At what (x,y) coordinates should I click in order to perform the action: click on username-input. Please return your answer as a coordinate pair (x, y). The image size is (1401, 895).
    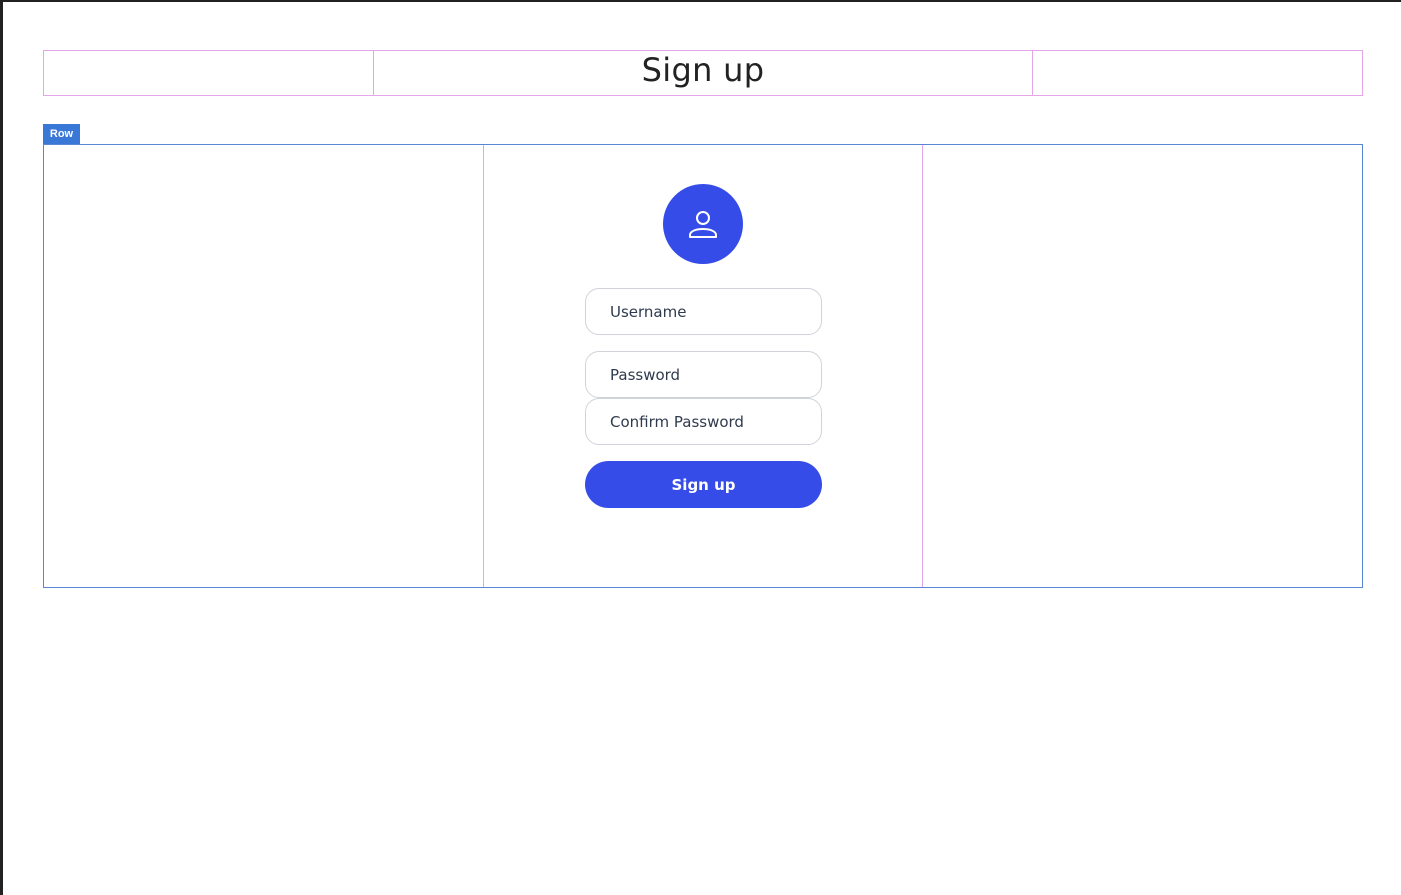
    Looking at the image, I should click on (703, 311).